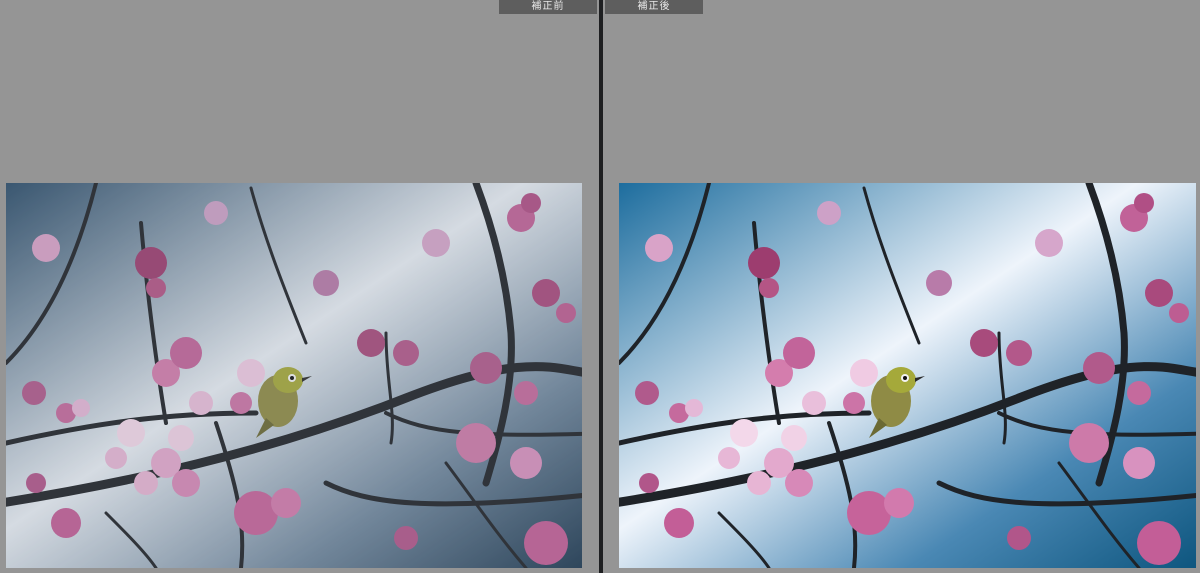 Image resolution: width=1200 pixels, height=573 pixels. Describe the element at coordinates (654, 7) in the screenshot. I see `after-label: 補正後` at that location.